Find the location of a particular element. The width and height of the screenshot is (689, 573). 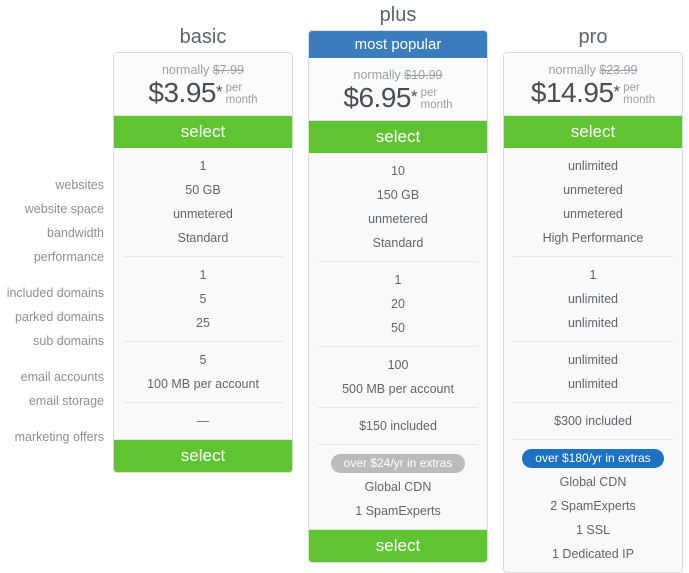

feature-value: $150 included is located at coordinates (398, 426).